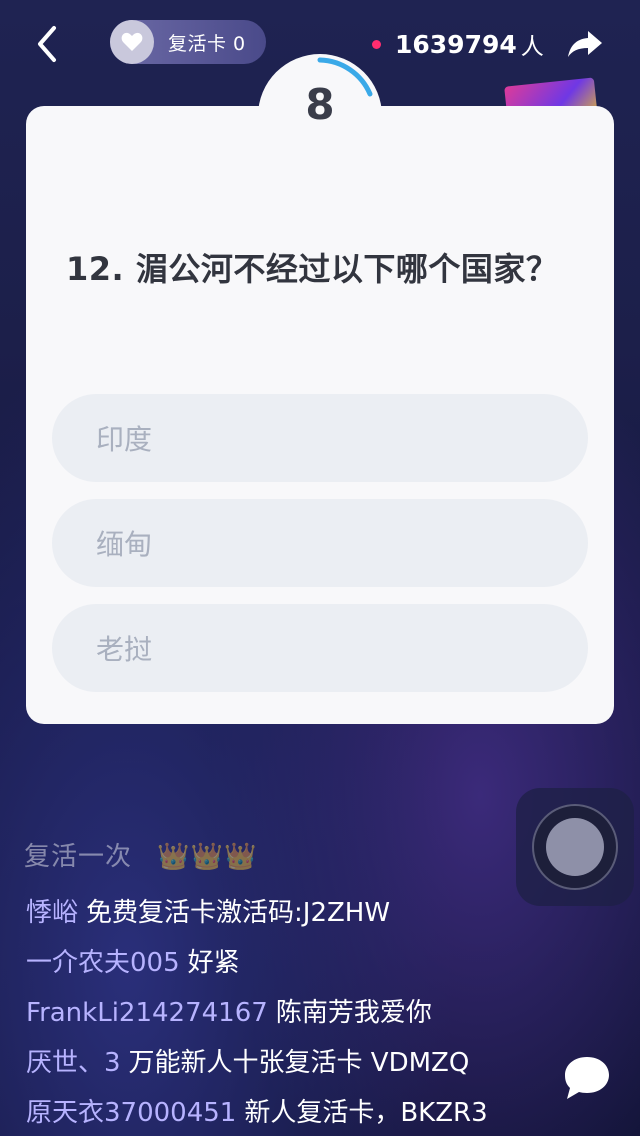  What do you see at coordinates (353, 1013) in the screenshot?
I see `chat-text: 陈南芳我爱你` at bounding box center [353, 1013].